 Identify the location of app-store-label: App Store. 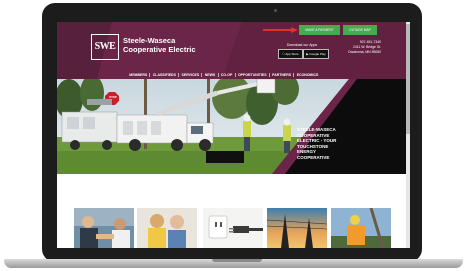
(290, 54).